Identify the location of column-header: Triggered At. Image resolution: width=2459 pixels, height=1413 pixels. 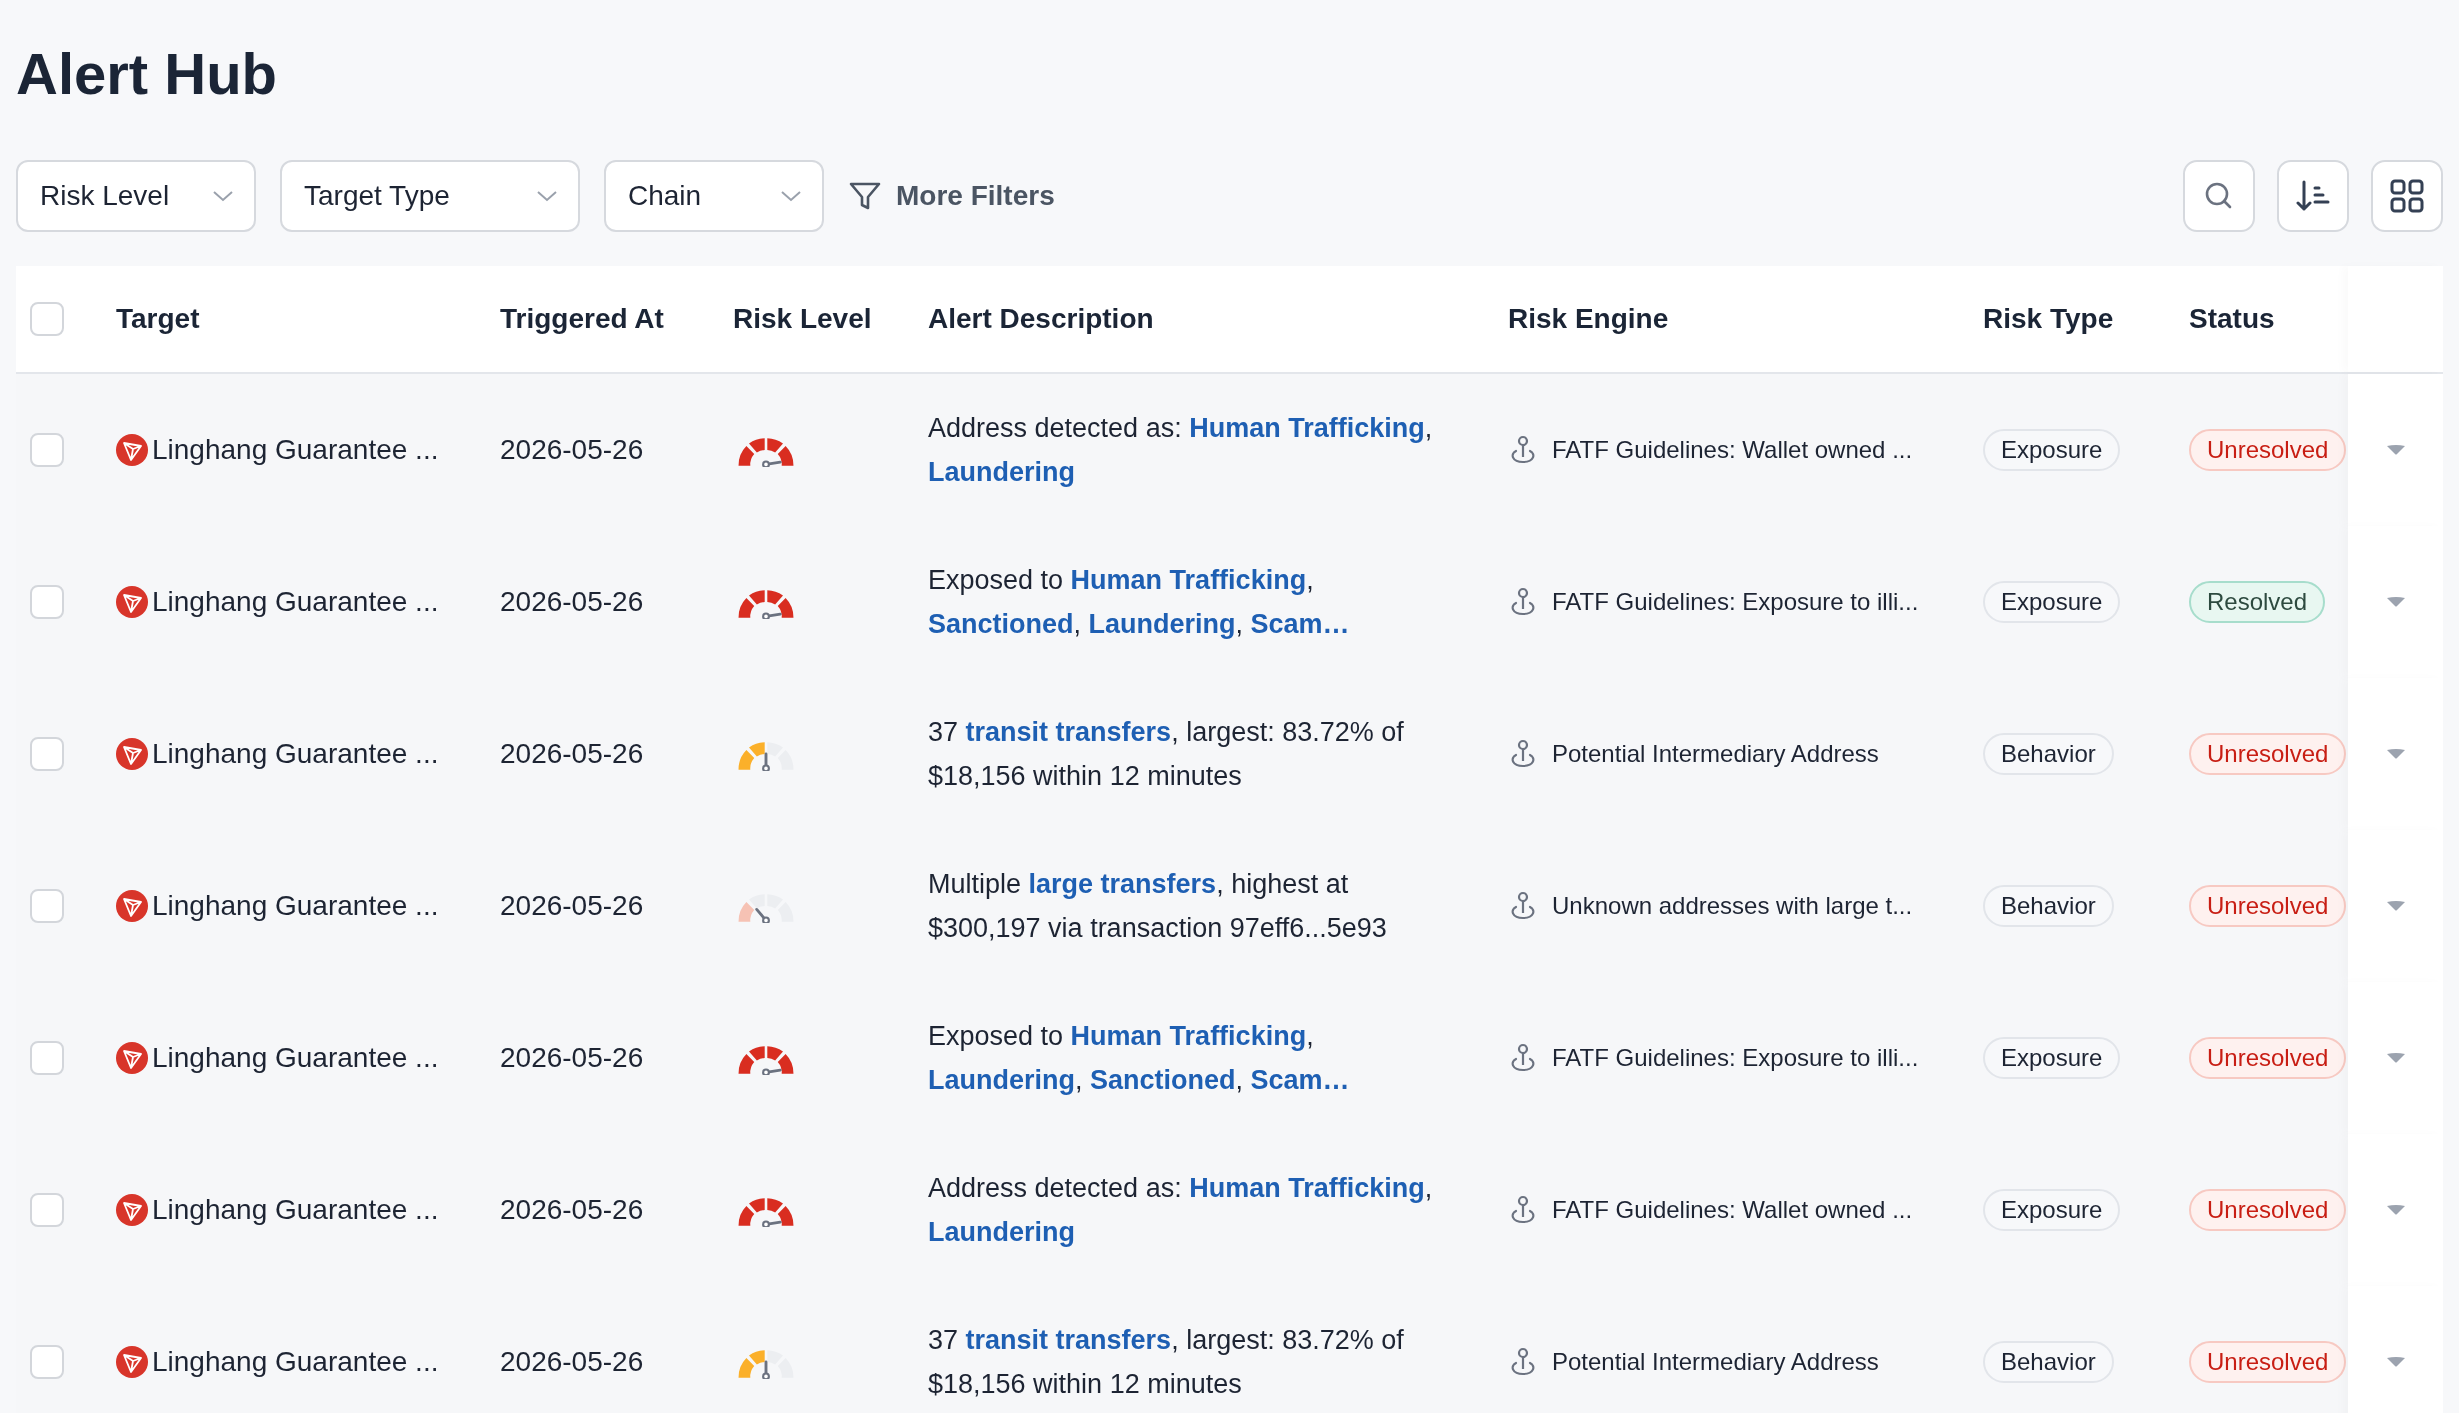
(582, 319).